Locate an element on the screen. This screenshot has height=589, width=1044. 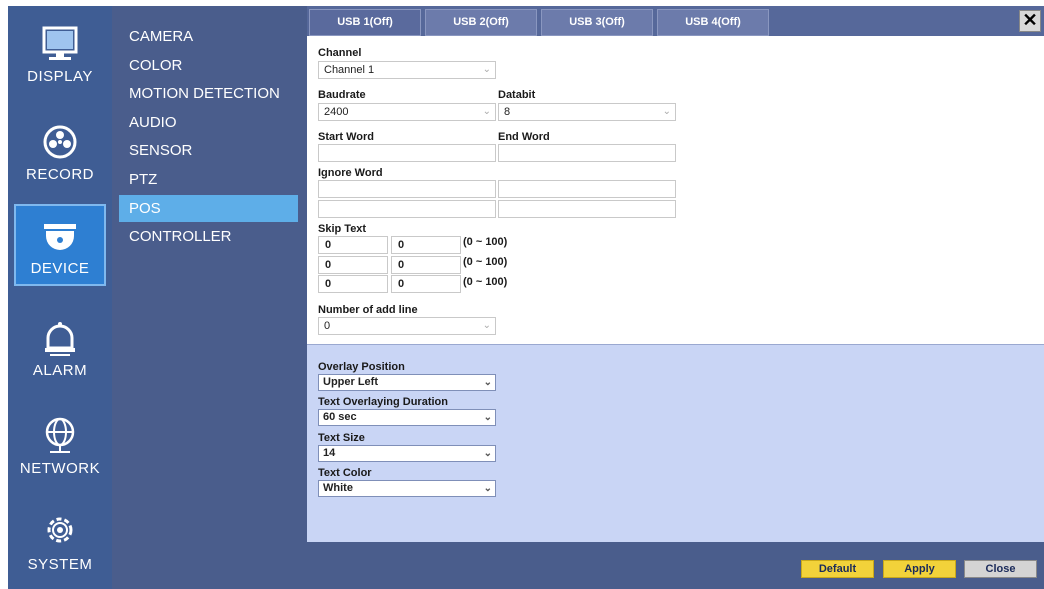
add-line-select-value: 0 is located at coordinates (327, 326).